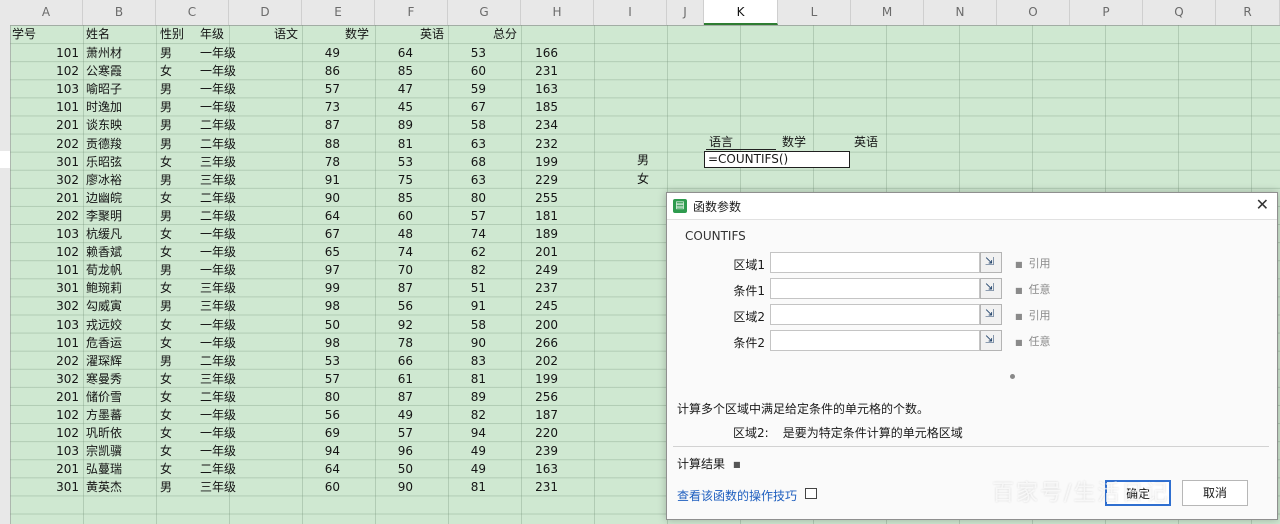 This screenshot has height=524, width=1280. What do you see at coordinates (59, 433) in the screenshot?
I see `student-id-cell: 102` at bounding box center [59, 433].